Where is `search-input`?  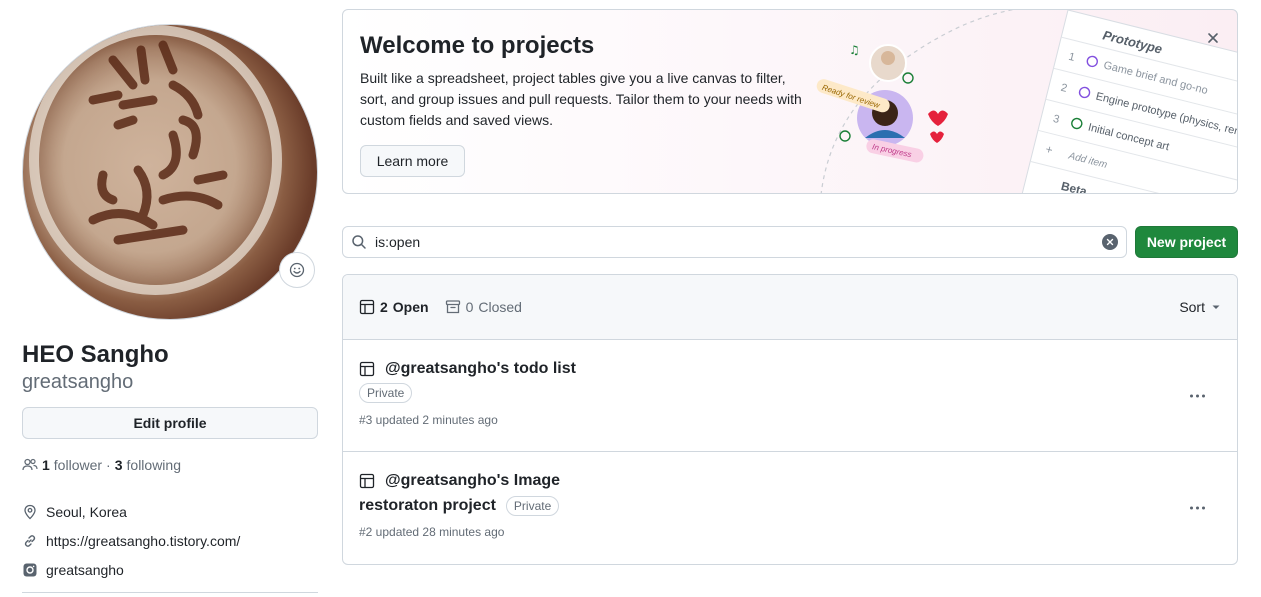
search-input is located at coordinates (734, 242).